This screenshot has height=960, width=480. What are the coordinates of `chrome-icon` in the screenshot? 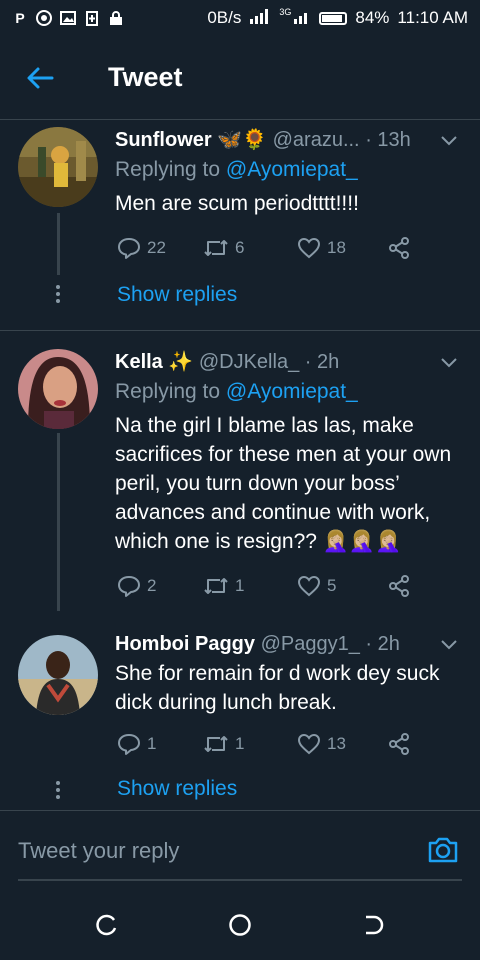 It's located at (44, 18).